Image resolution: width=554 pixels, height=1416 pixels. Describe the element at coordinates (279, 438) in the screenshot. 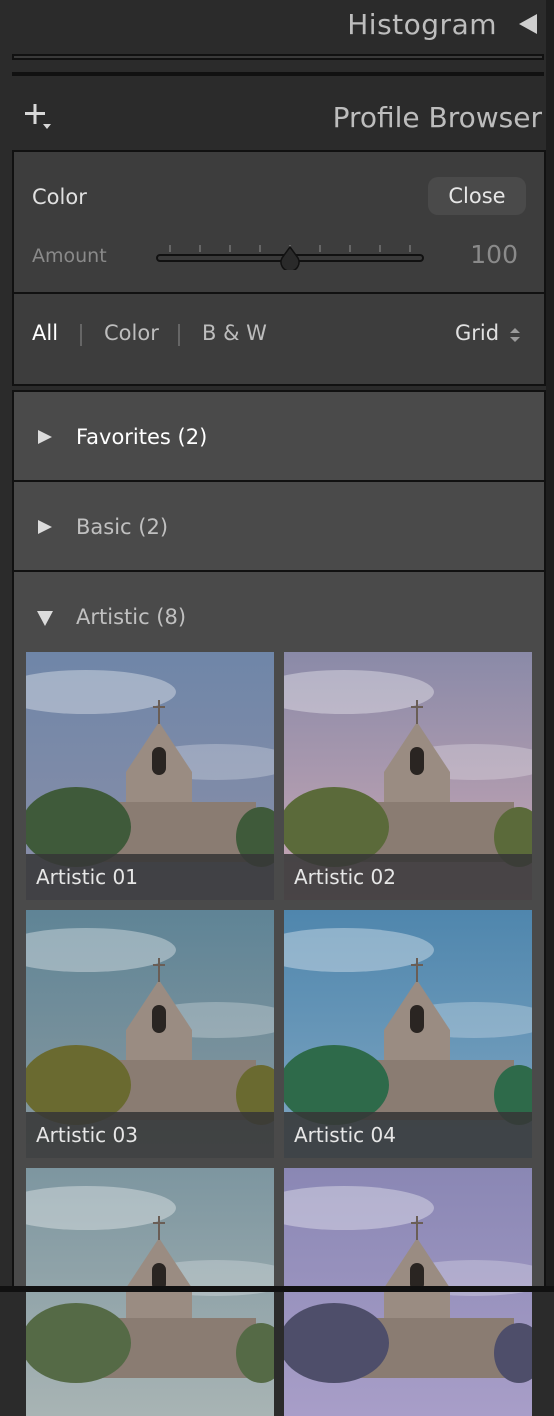

I see `group-favorites: Favorites (2)` at that location.